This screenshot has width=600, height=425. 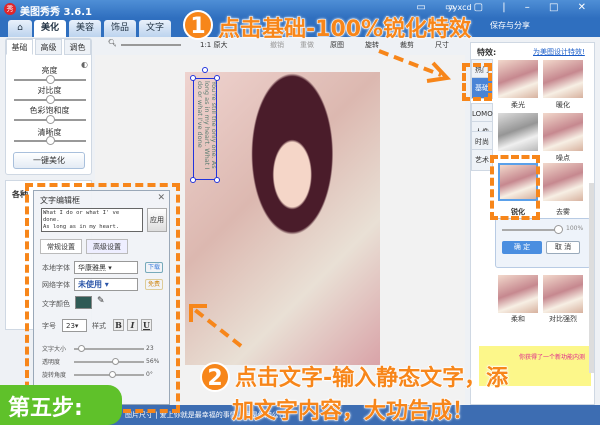 I want to click on effect-label: 暖化, so click(x=563, y=105).